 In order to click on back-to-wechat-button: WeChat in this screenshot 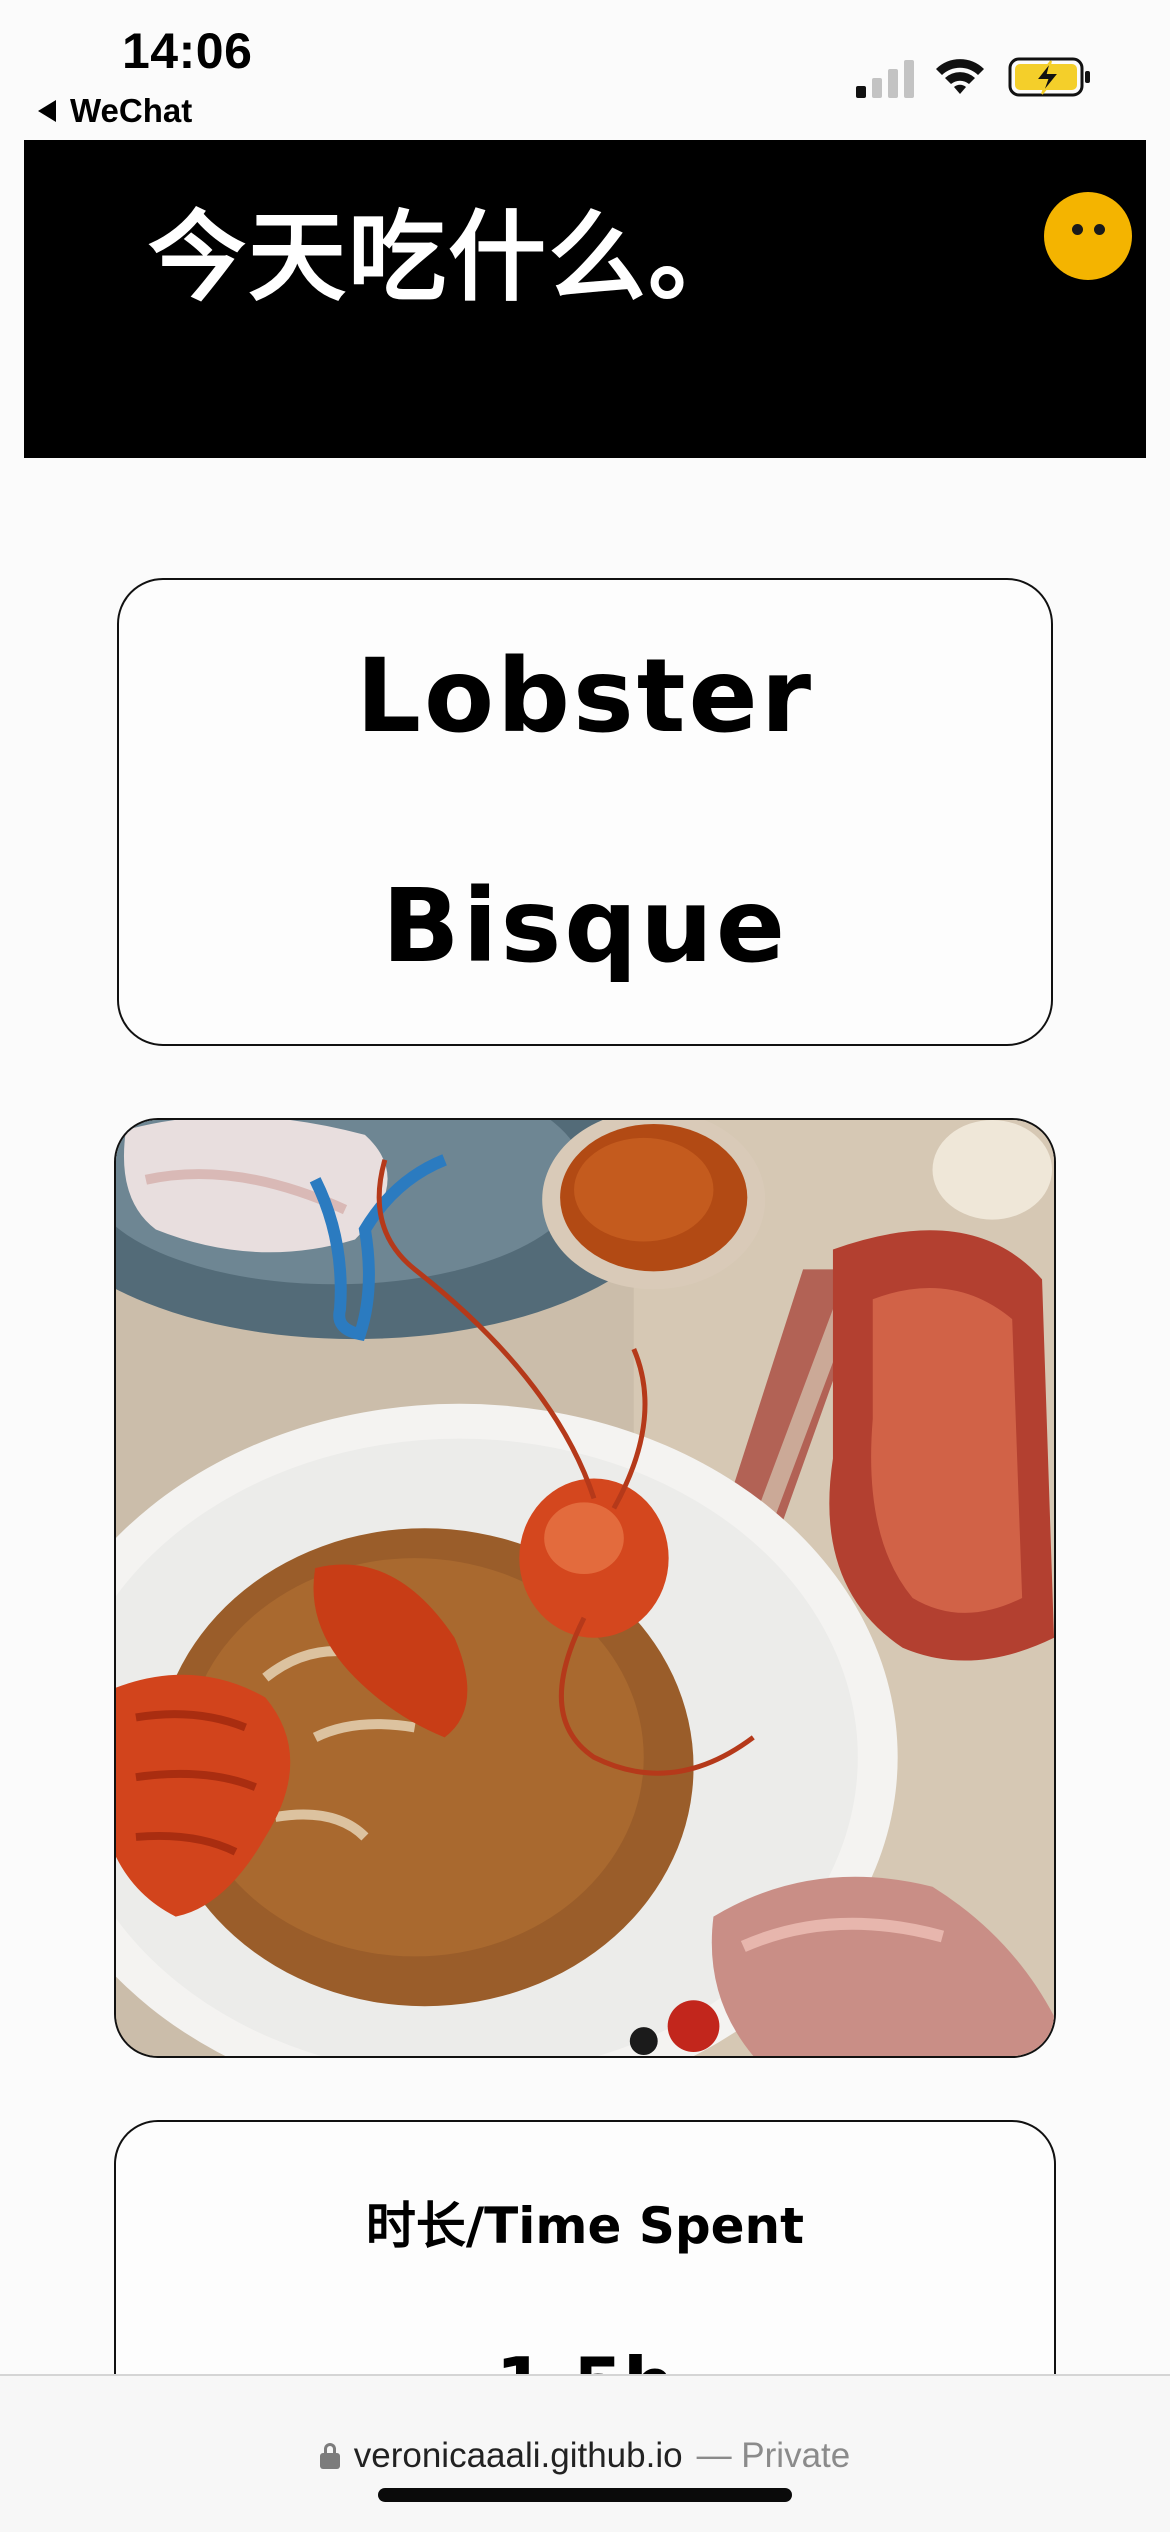, I will do `click(115, 111)`.